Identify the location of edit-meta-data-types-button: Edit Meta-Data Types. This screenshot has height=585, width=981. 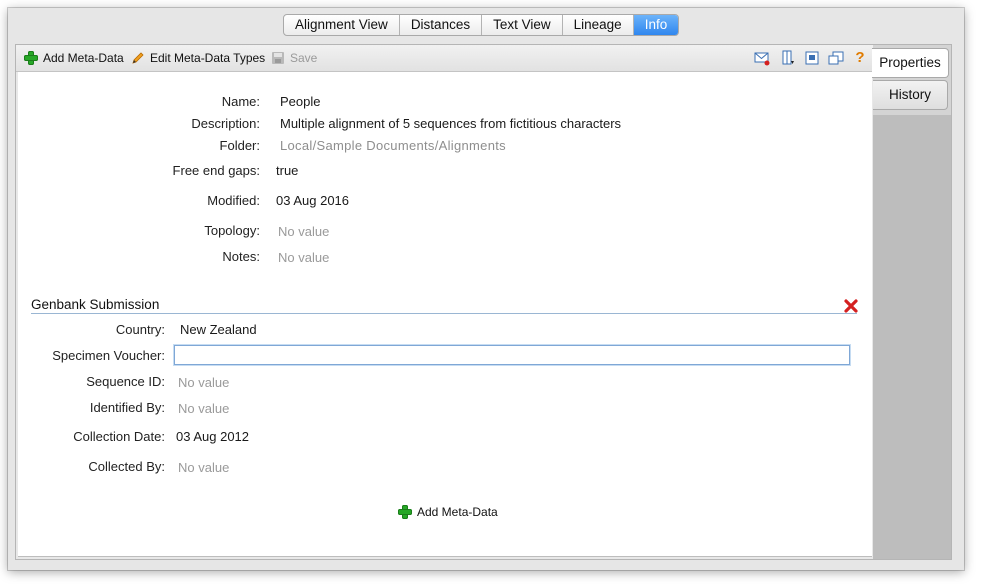
(198, 58).